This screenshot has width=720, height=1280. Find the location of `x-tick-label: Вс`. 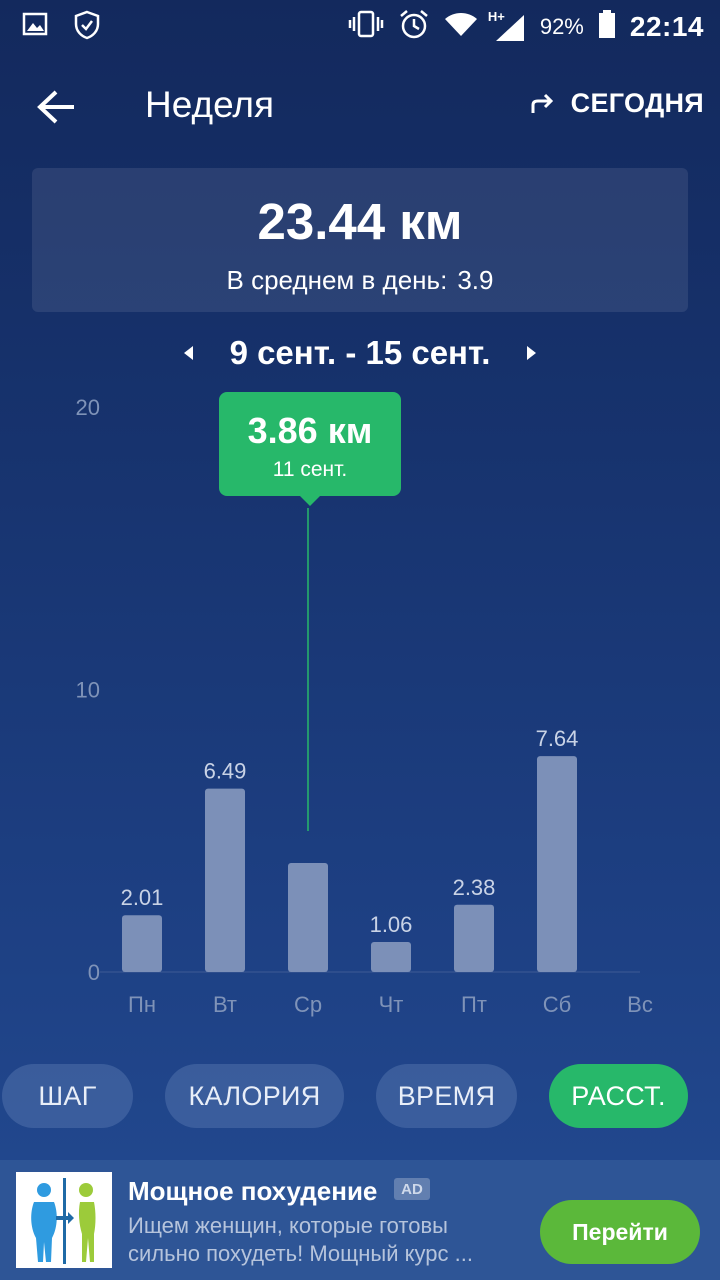

x-tick-label: Вс is located at coordinates (640, 1004).